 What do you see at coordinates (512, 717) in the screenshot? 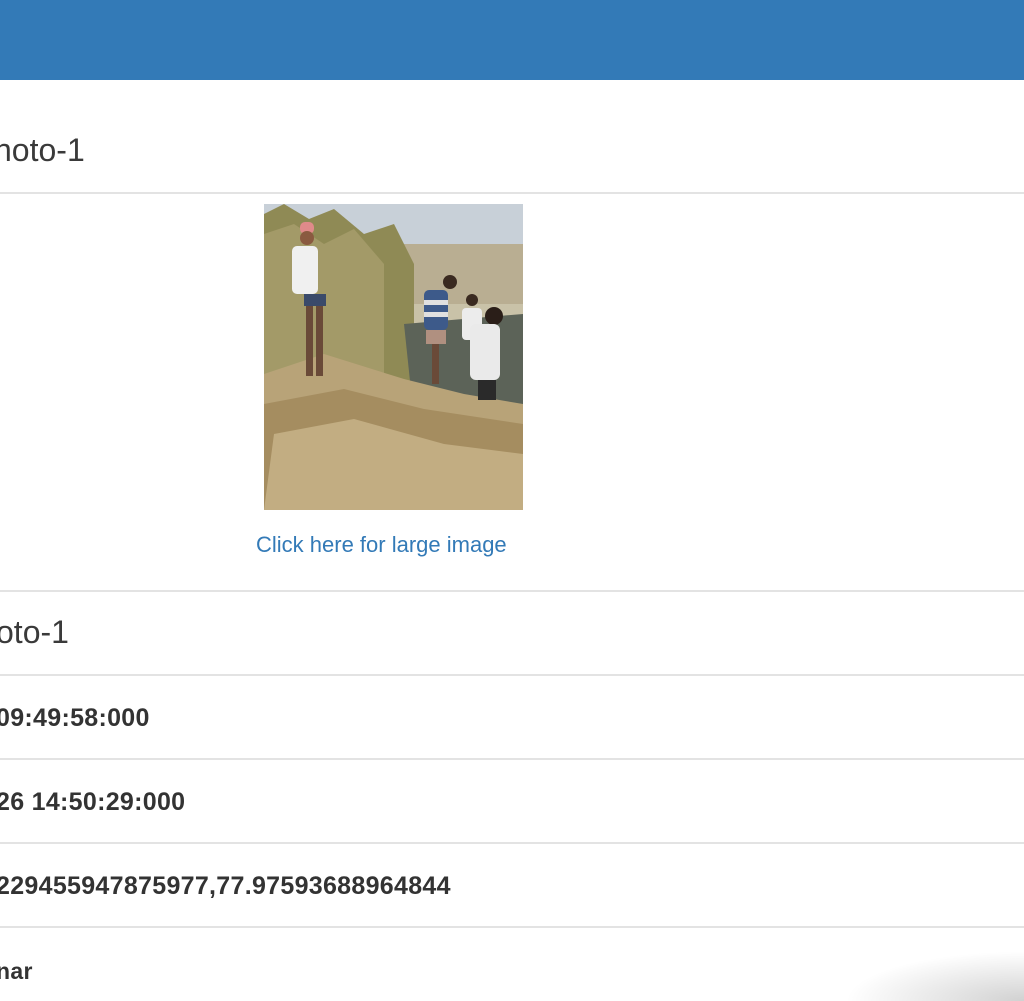
I see `detail-row: 09:49:58:000` at bounding box center [512, 717].